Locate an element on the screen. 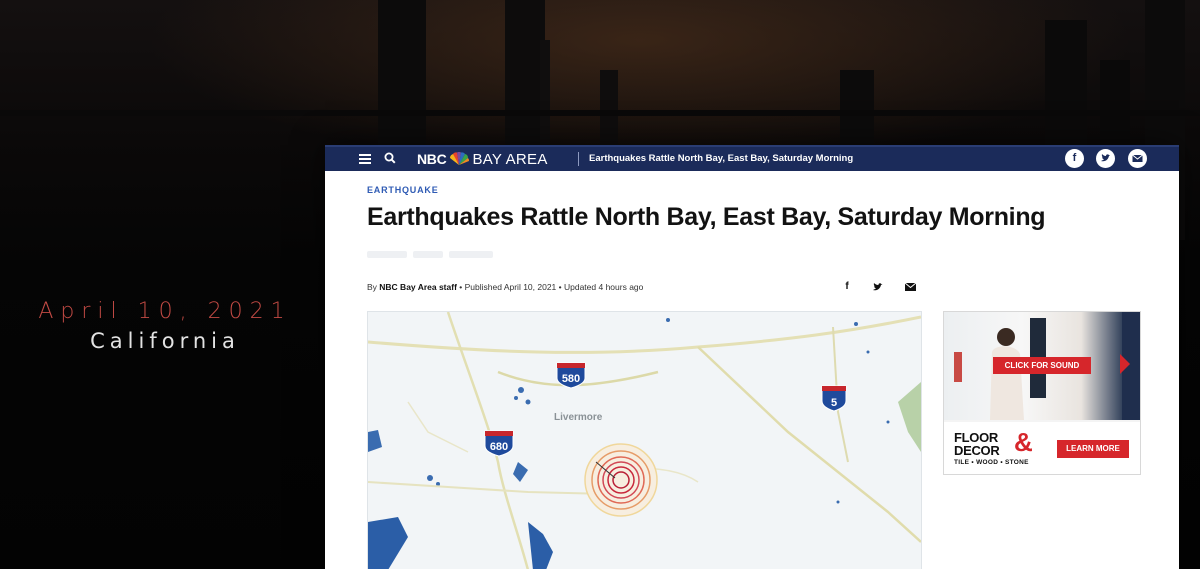 The height and width of the screenshot is (569, 1200). video-caption: April 10, 2021 California is located at coordinates (165, 327).